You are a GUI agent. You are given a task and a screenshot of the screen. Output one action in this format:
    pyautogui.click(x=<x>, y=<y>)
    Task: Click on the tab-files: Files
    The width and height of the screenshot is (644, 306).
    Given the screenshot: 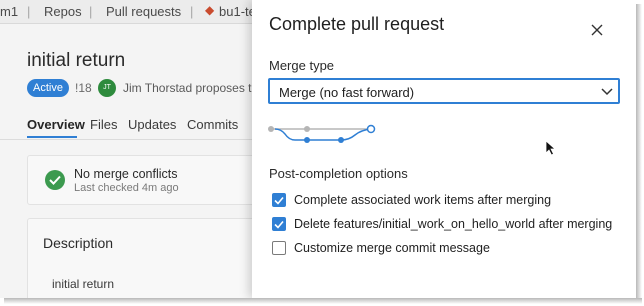 What is the action you would take?
    pyautogui.click(x=103, y=124)
    